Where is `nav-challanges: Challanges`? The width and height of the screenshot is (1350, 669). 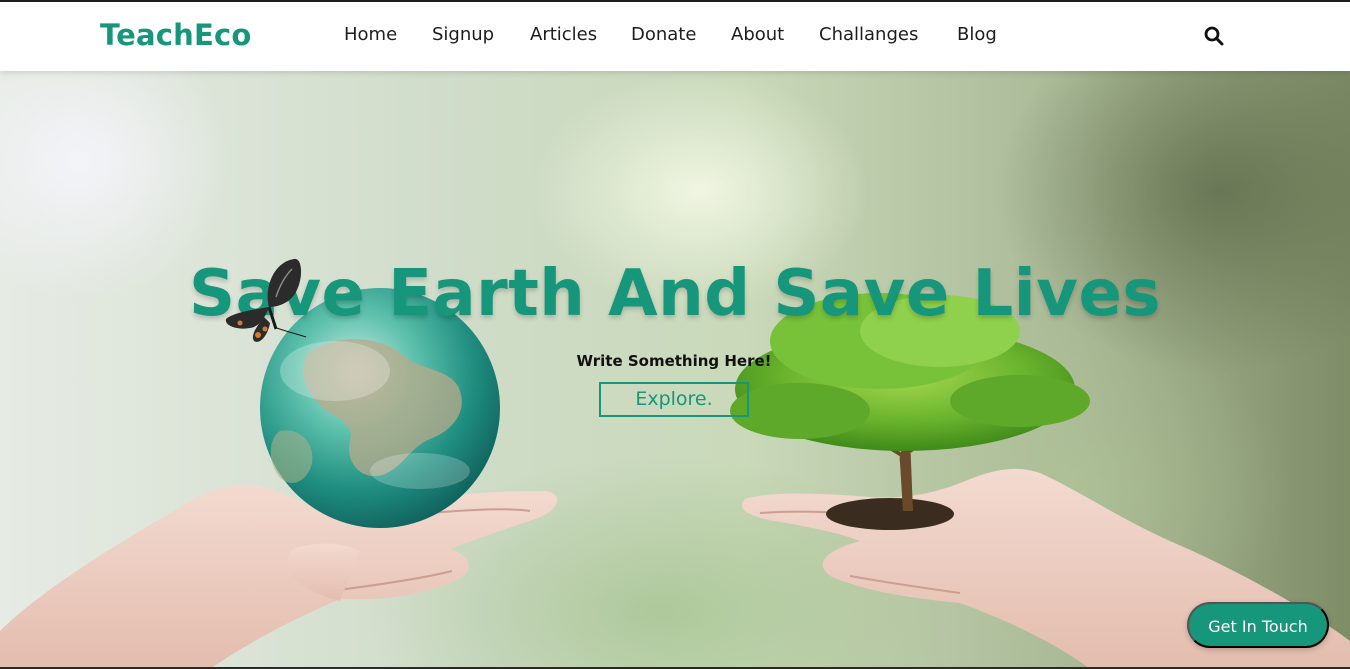 nav-challanges: Challanges is located at coordinates (868, 34).